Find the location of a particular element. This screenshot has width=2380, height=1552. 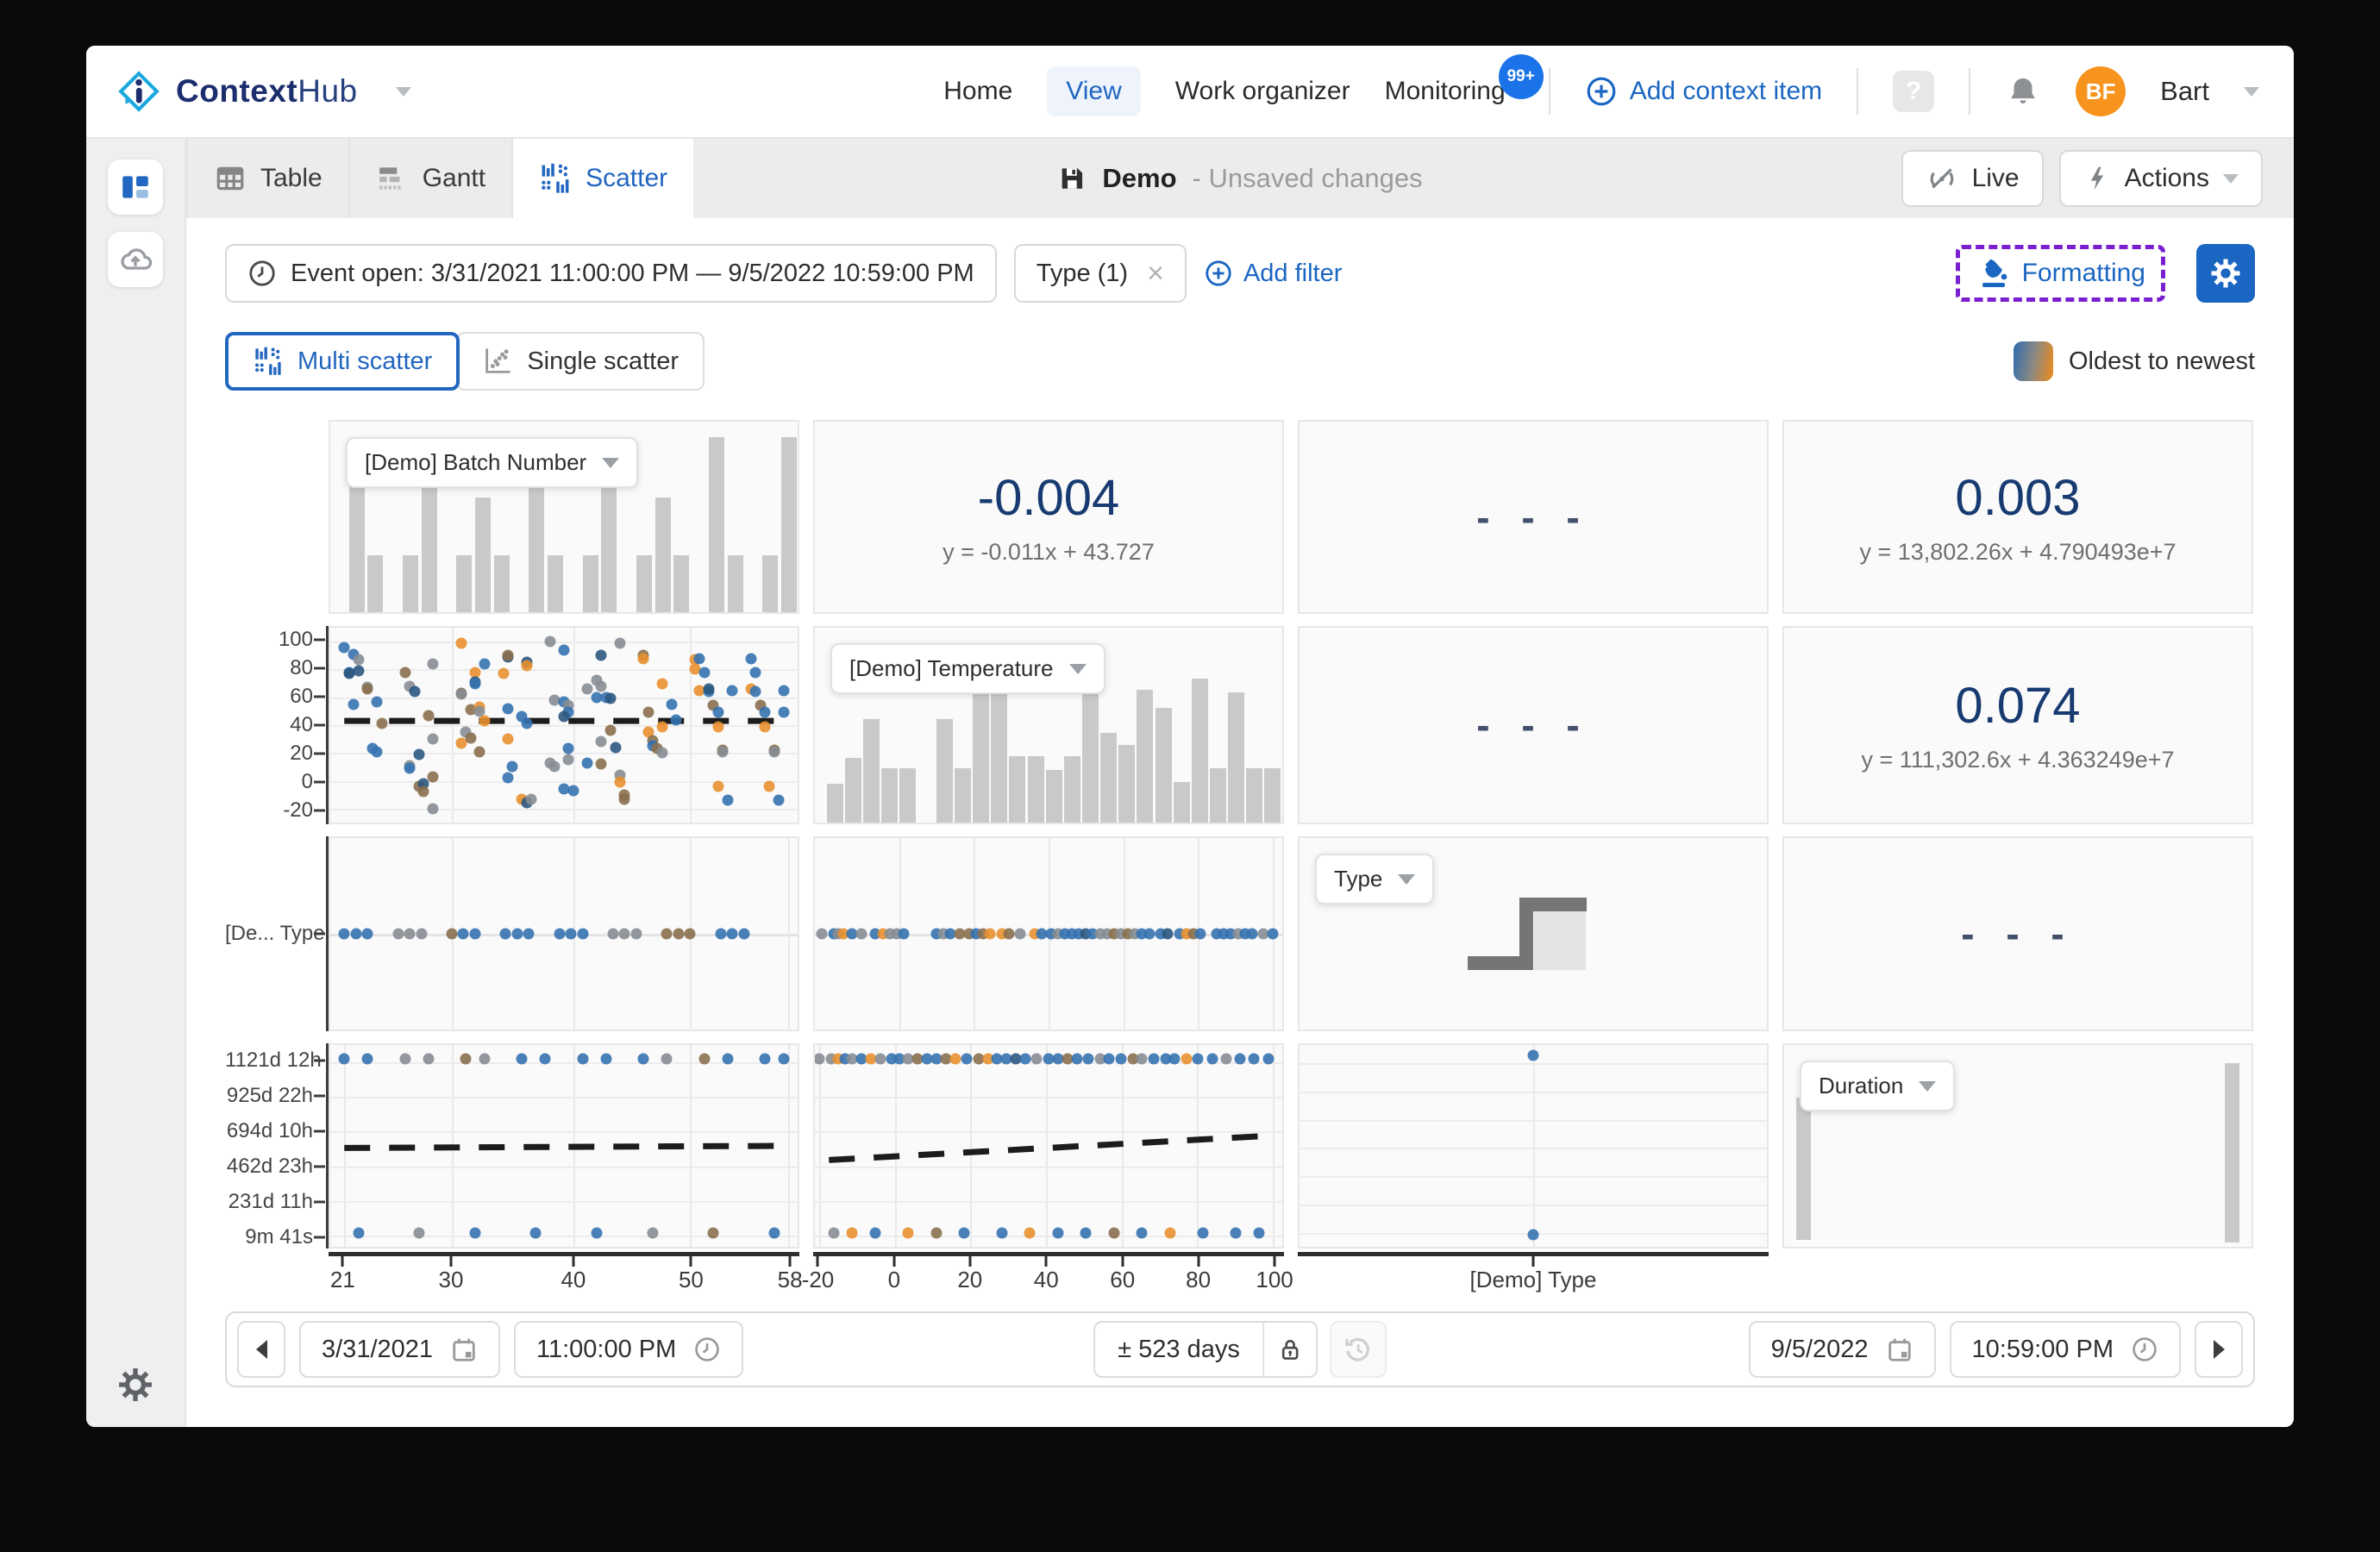

brand-logo: ContextHub is located at coordinates (264, 92).